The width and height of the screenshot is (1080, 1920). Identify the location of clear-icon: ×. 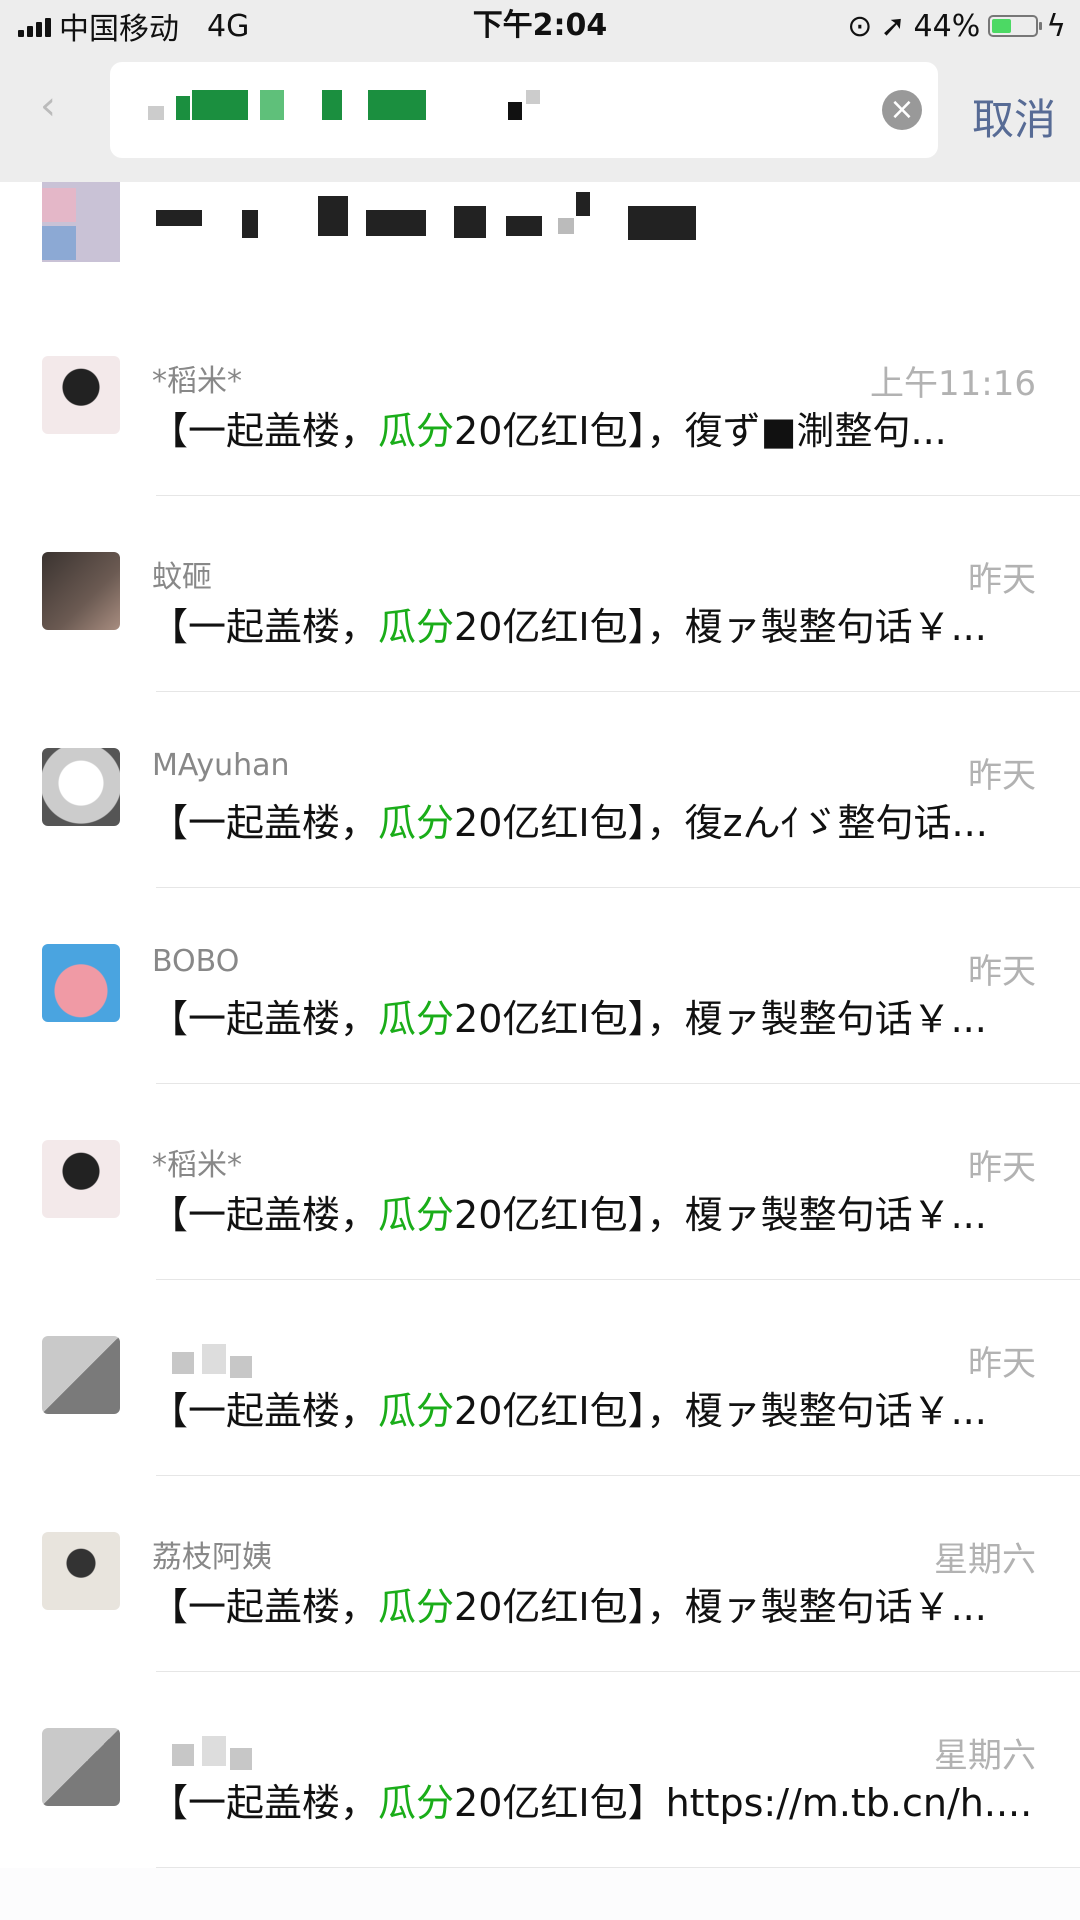
(902, 110).